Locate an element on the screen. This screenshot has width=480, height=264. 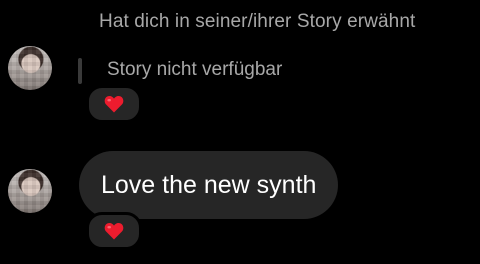
story-unavailable-label: Story nicht verfügbar is located at coordinates (194, 70).